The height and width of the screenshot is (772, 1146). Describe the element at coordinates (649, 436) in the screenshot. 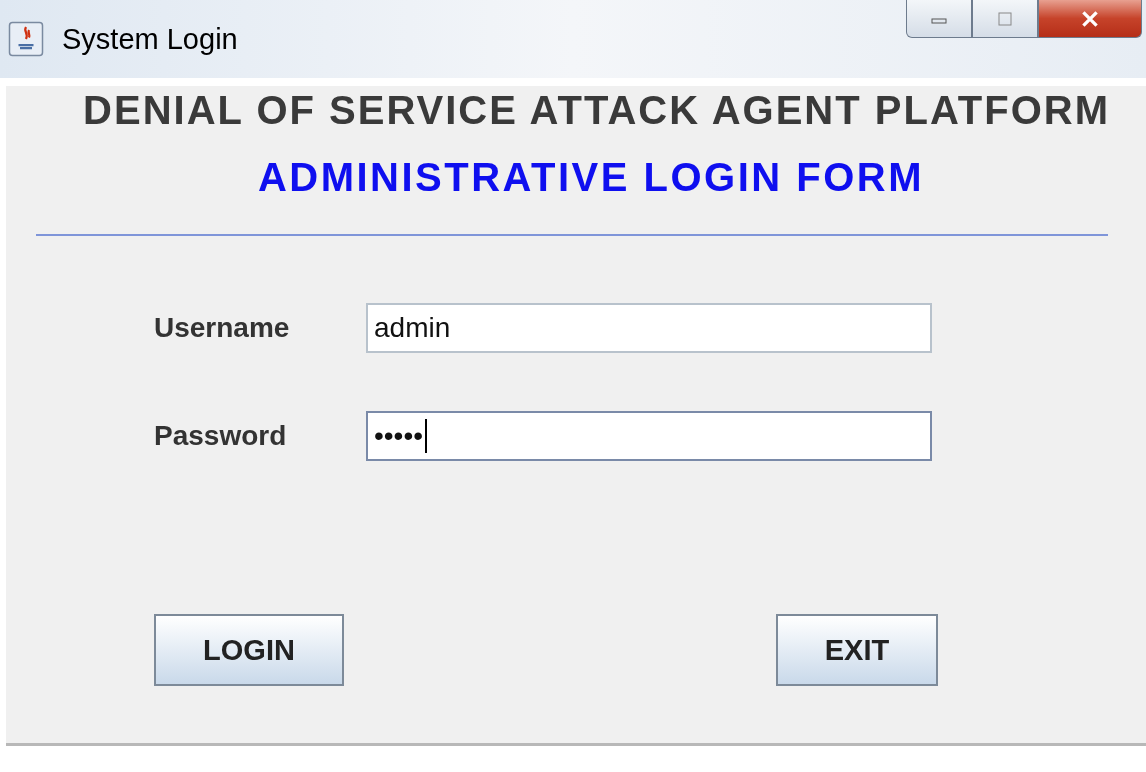

I see `input-field: •••••` at that location.